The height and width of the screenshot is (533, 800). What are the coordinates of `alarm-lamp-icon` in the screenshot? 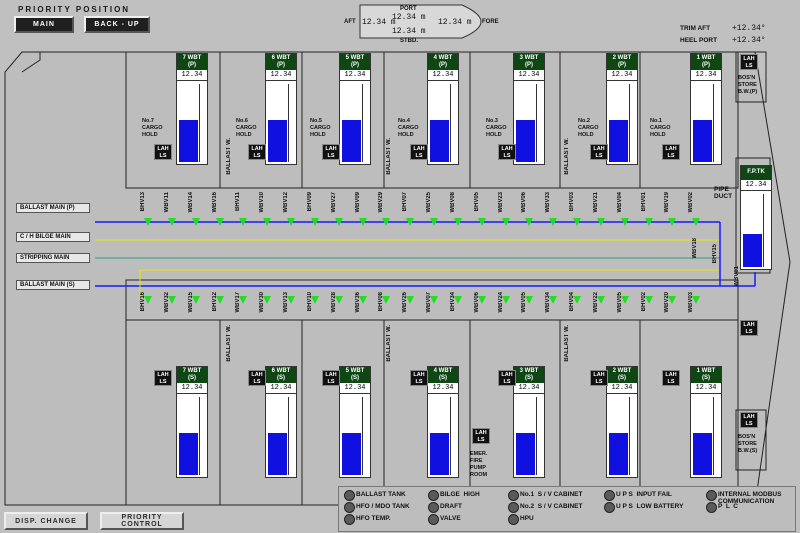 It's located at (711, 507).